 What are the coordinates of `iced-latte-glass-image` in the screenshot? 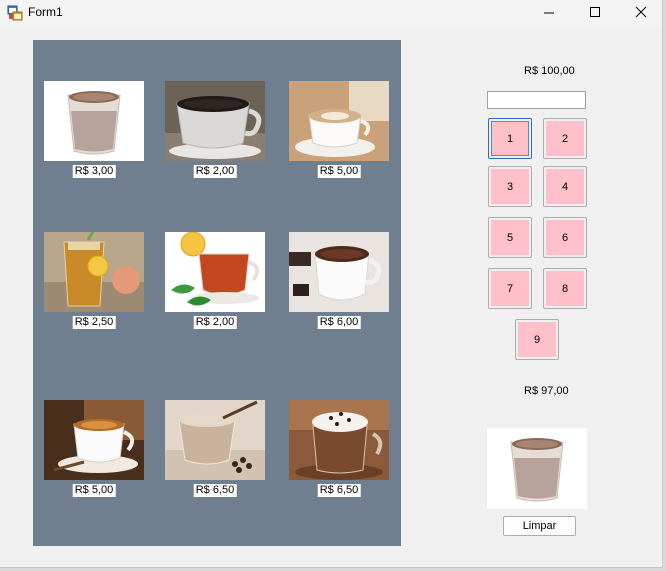 It's located at (215, 440).